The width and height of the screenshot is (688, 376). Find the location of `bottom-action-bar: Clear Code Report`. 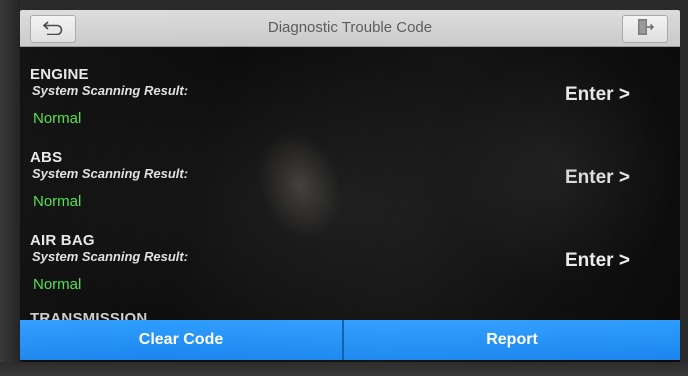

bottom-action-bar: Clear Code Report is located at coordinates (350, 340).